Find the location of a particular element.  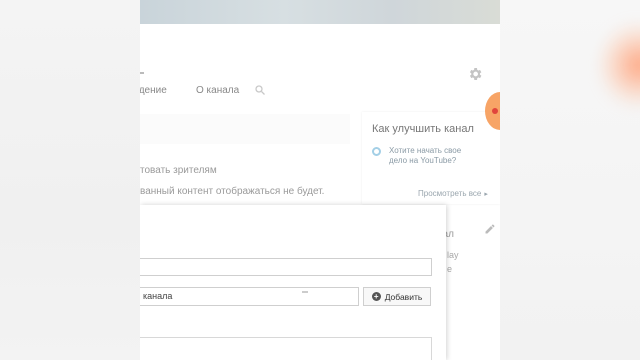

tab-overview: ждение is located at coordinates (153, 90).